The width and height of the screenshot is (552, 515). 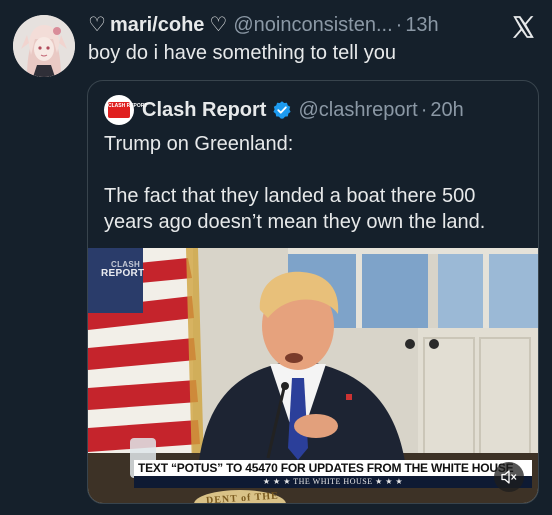 I want to click on tweet-text: boy do i have something to tell you, so click(x=242, y=53).